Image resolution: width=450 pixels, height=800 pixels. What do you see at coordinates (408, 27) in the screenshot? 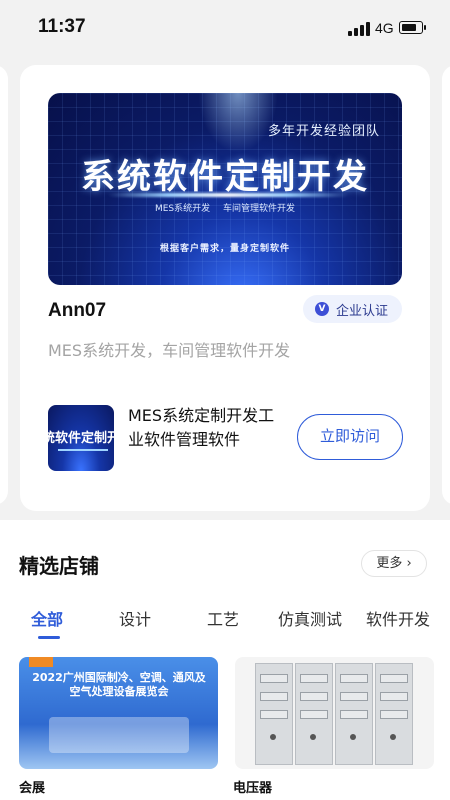
I see `battery-level` at bounding box center [408, 27].